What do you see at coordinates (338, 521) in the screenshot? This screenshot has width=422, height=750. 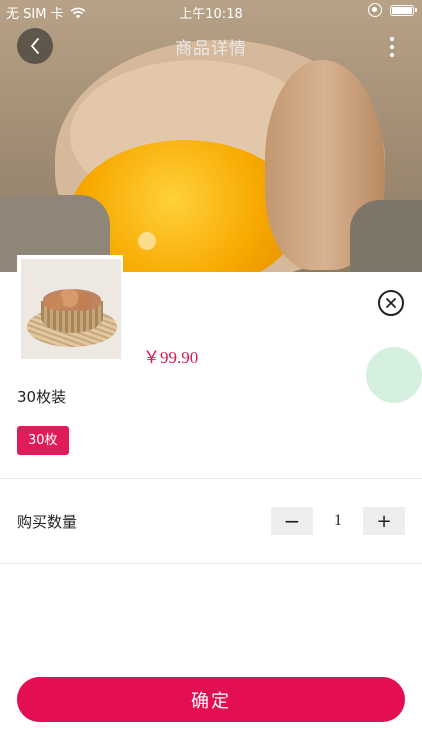 I see `quantity-value: 1` at bounding box center [338, 521].